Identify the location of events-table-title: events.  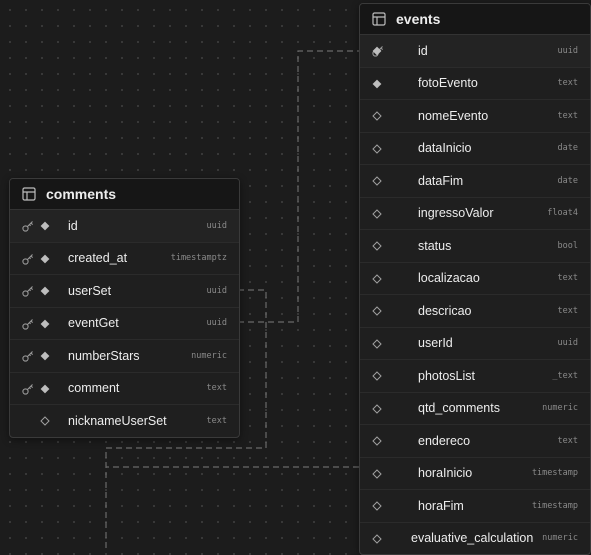
(418, 19).